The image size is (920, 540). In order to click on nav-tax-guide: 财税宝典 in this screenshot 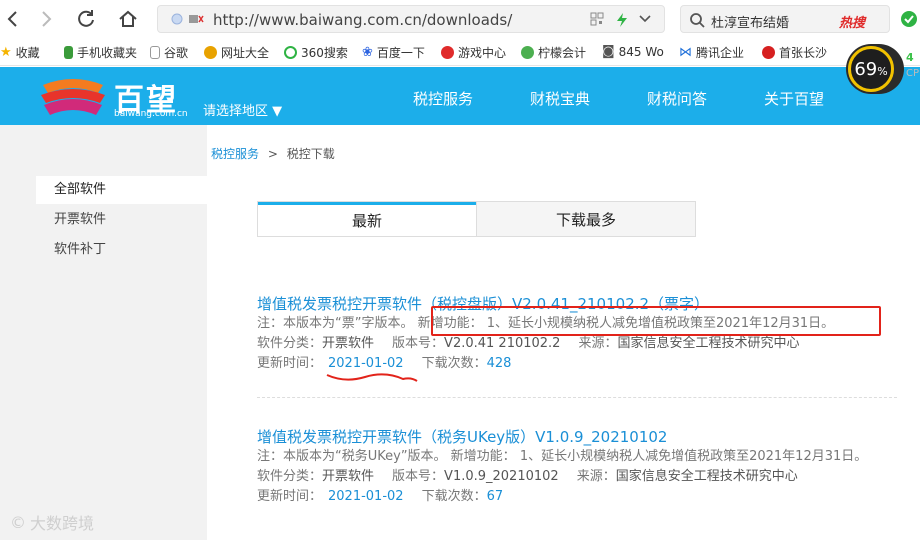, I will do `click(560, 98)`.